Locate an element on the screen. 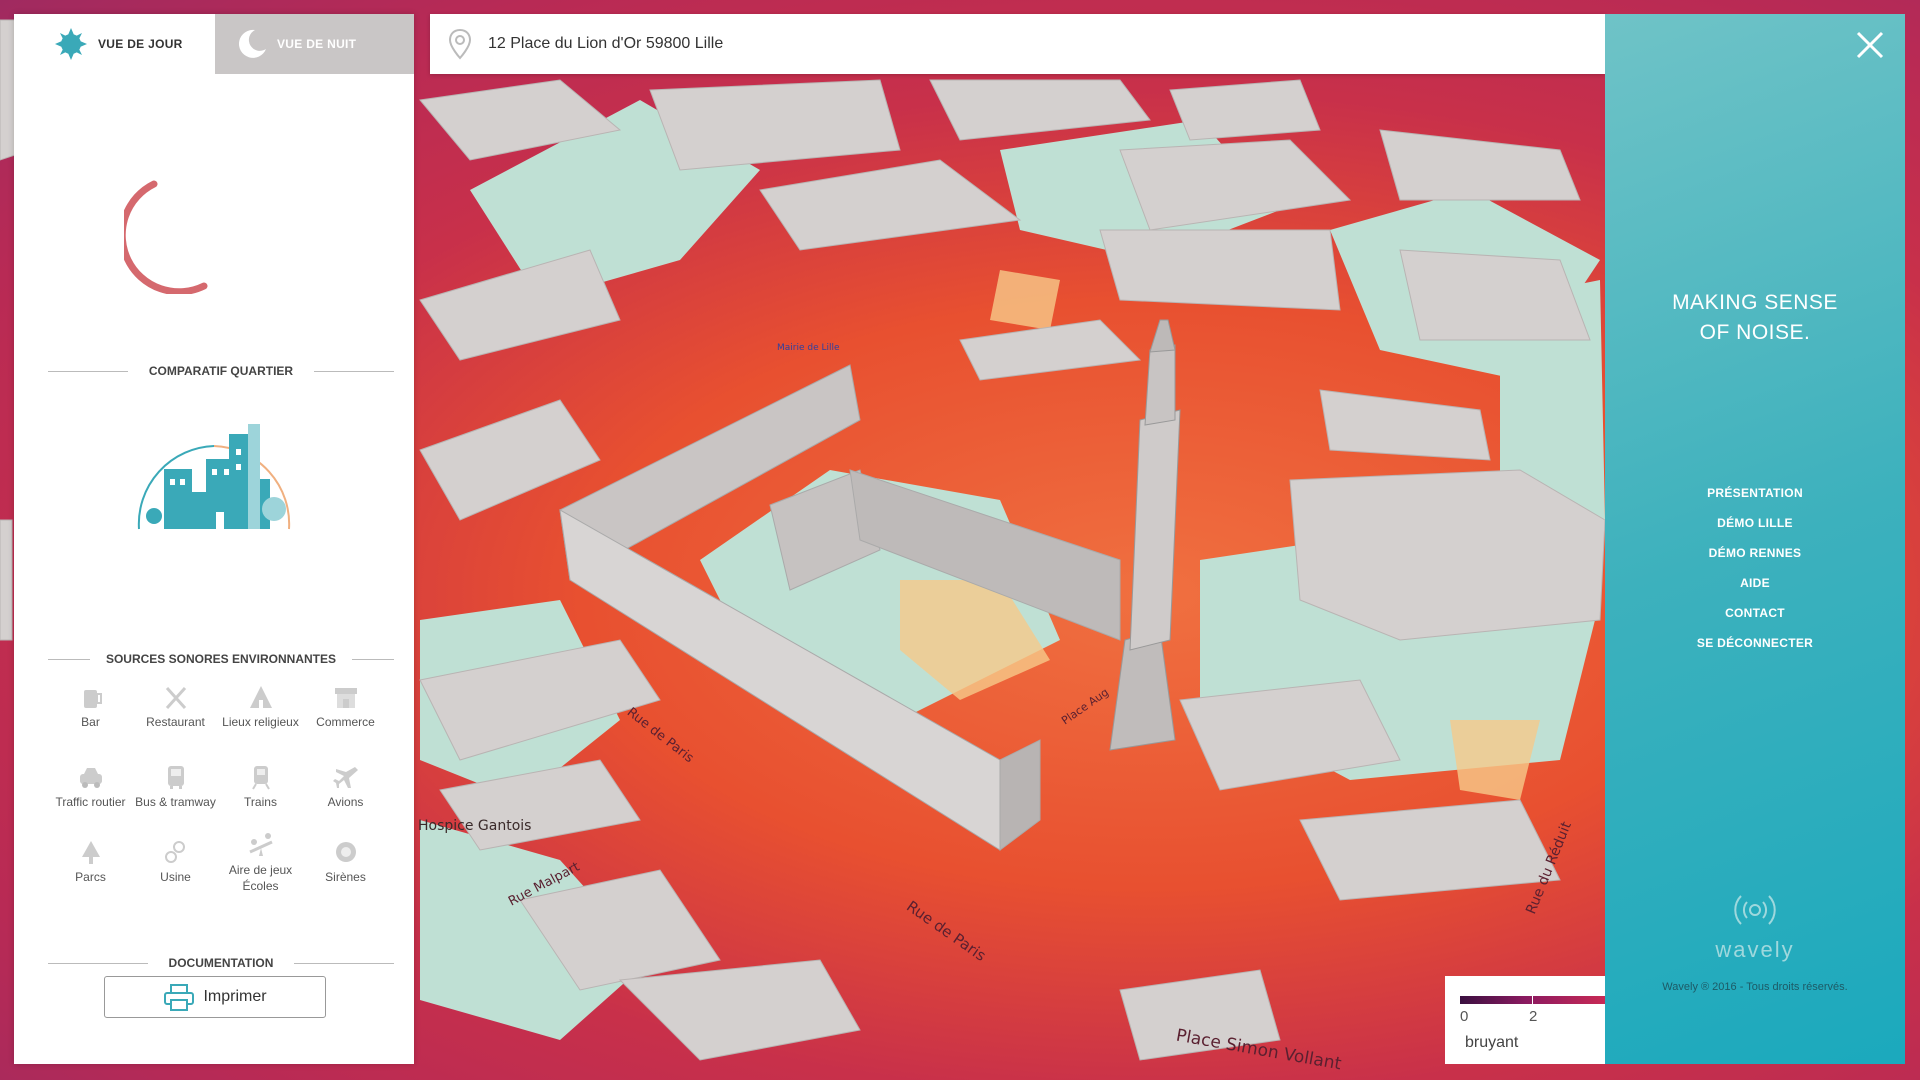  source-restaurant: Restaurant is located at coordinates (175, 707).